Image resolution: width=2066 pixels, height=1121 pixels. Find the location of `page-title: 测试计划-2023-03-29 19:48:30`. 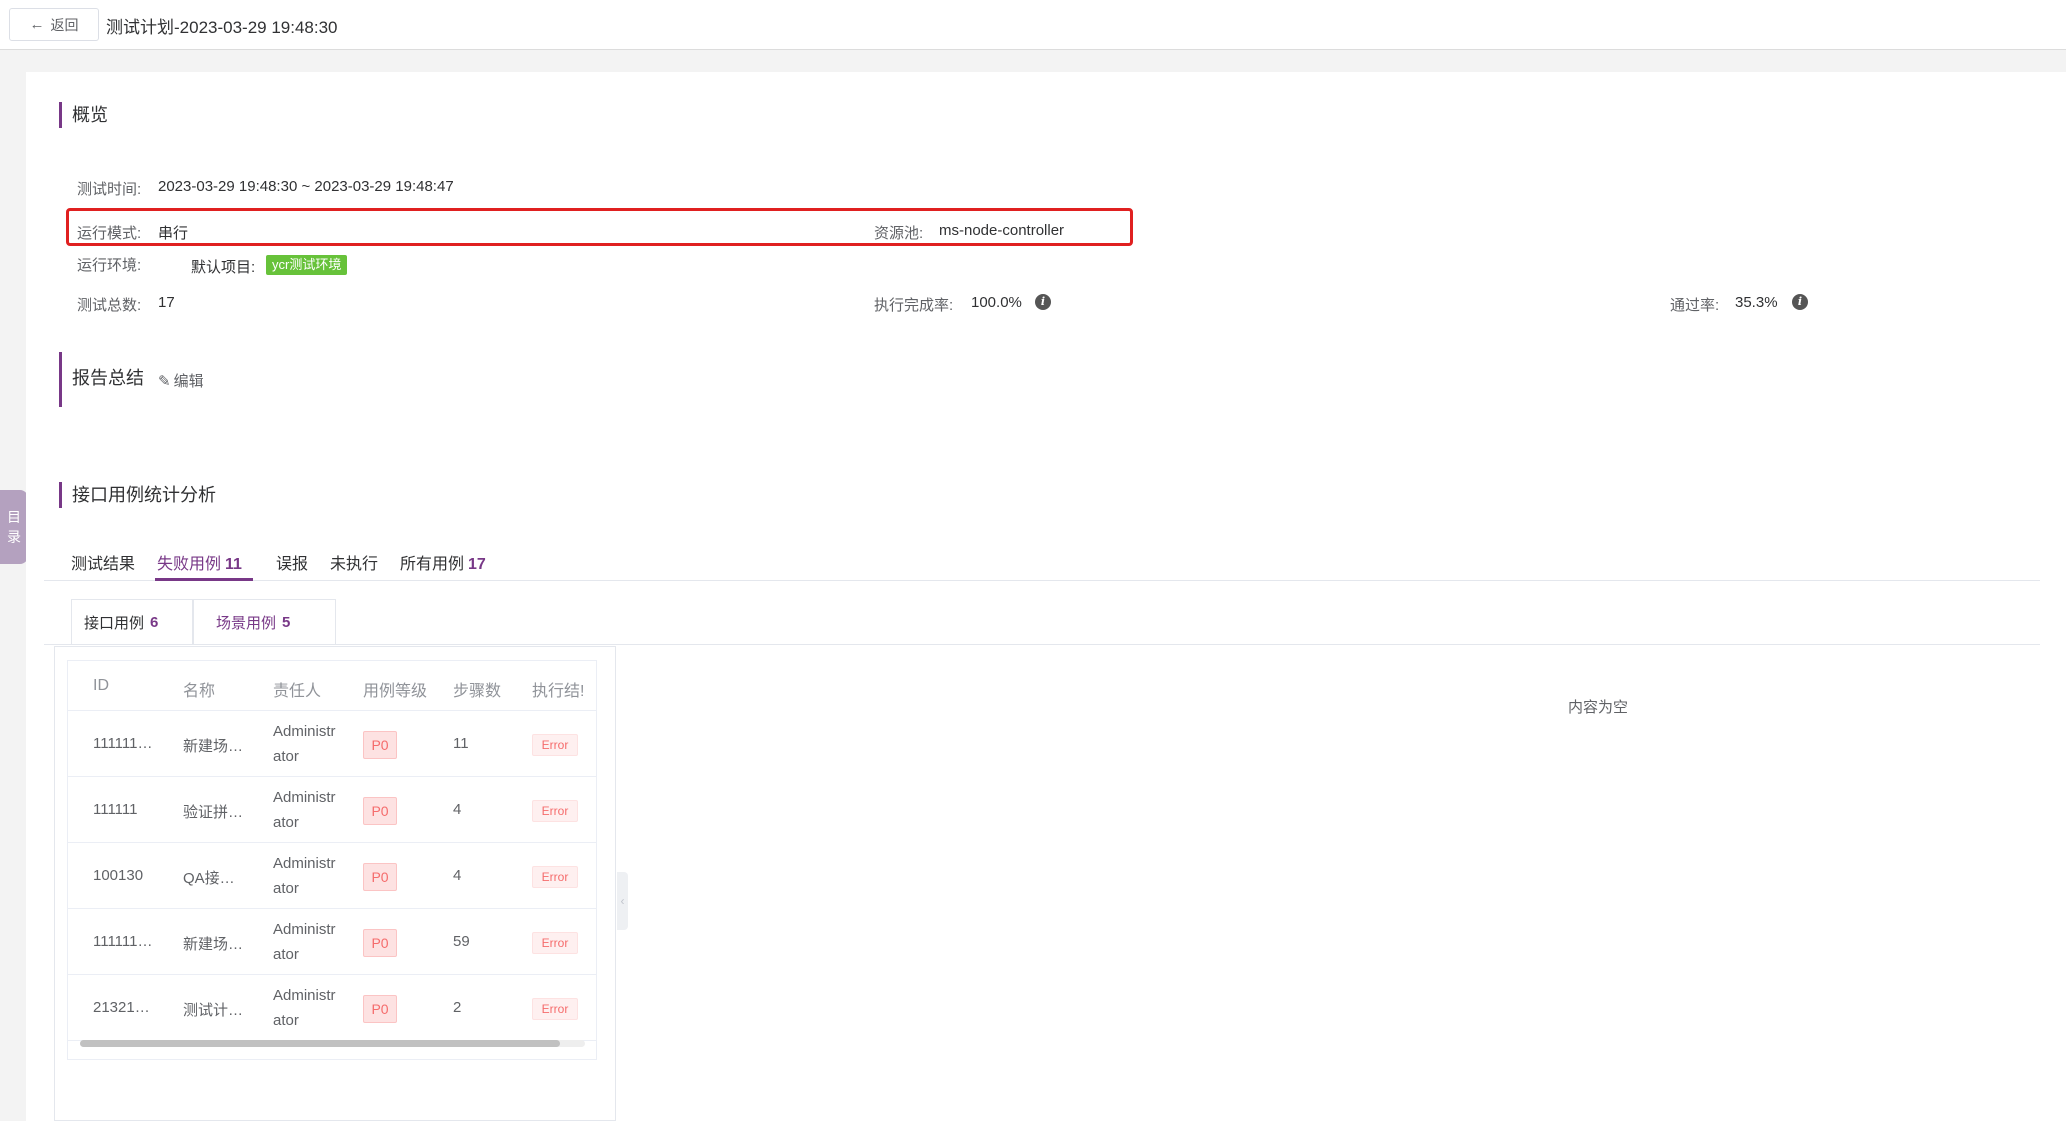

page-title: 测试计划-2023-03-29 19:48:30 is located at coordinates (222, 27).